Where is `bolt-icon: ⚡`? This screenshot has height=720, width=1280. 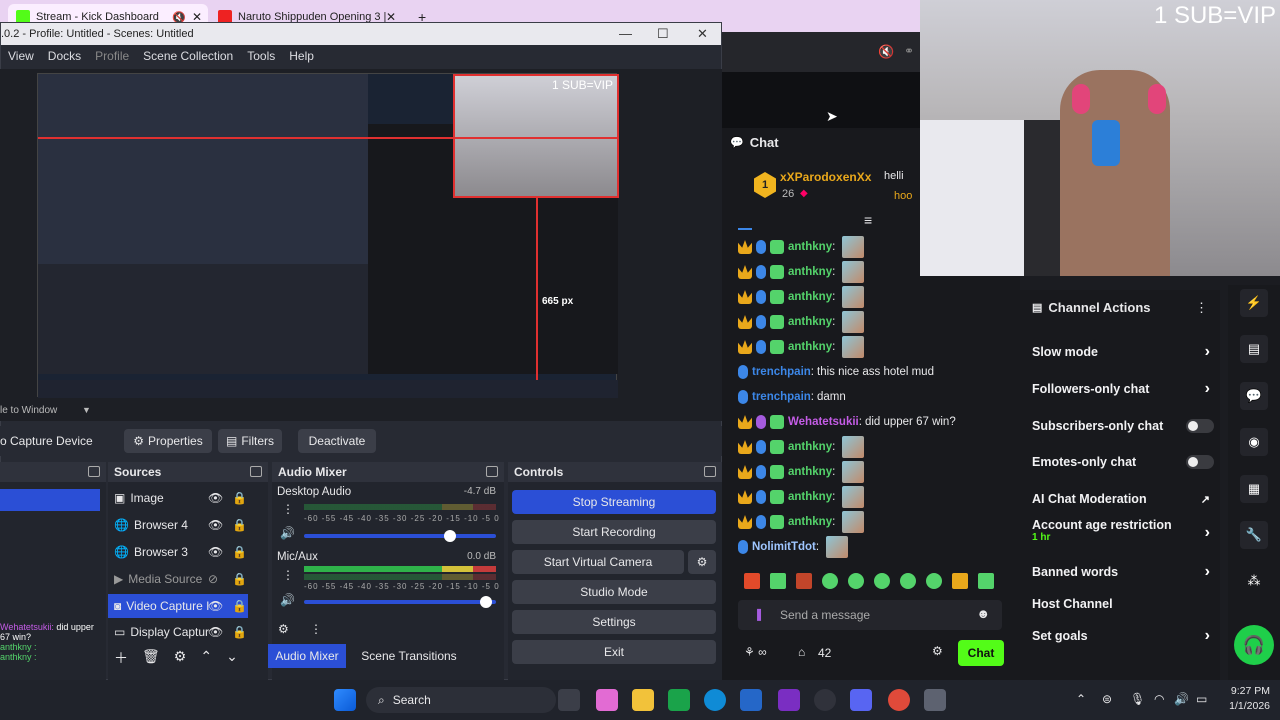 bolt-icon: ⚡ is located at coordinates (1254, 303).